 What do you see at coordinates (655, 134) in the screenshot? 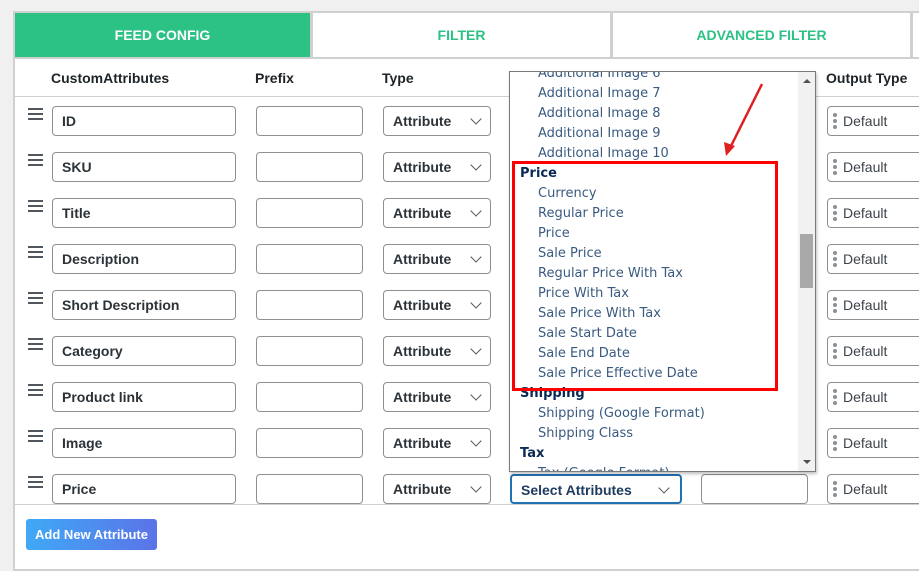
I see `dropdown-option: Additional Image 9` at bounding box center [655, 134].